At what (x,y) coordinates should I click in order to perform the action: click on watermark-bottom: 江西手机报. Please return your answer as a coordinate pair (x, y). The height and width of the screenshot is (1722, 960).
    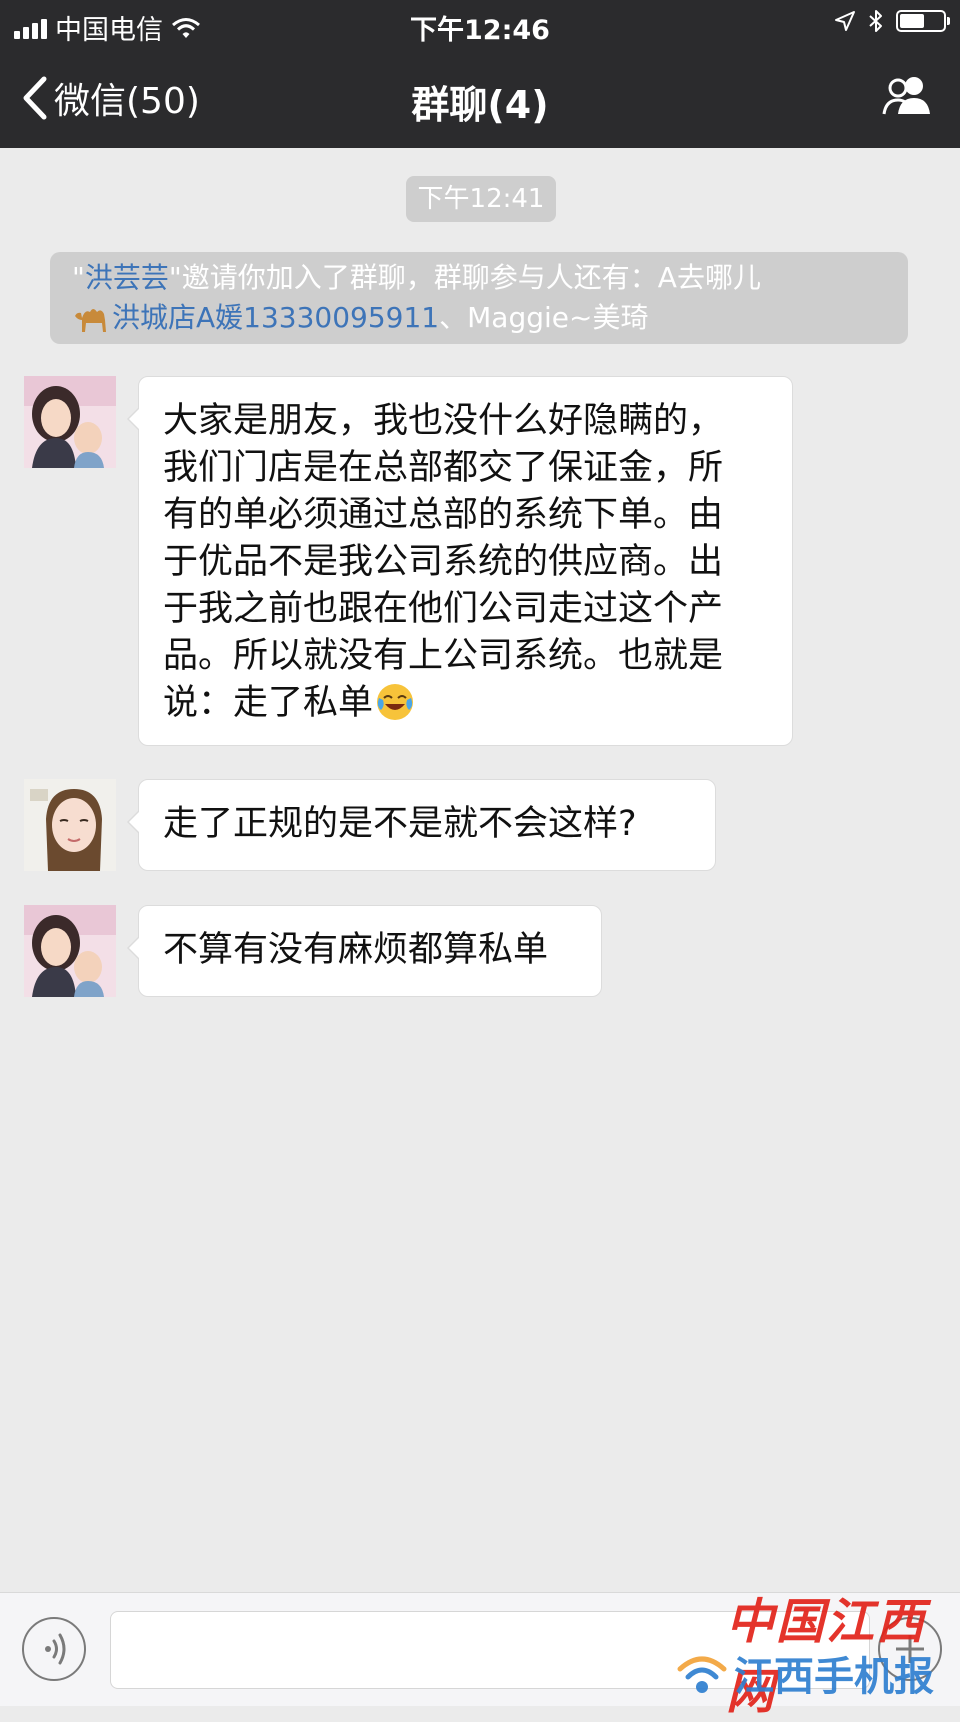
    Looking at the image, I should click on (805, 1673).